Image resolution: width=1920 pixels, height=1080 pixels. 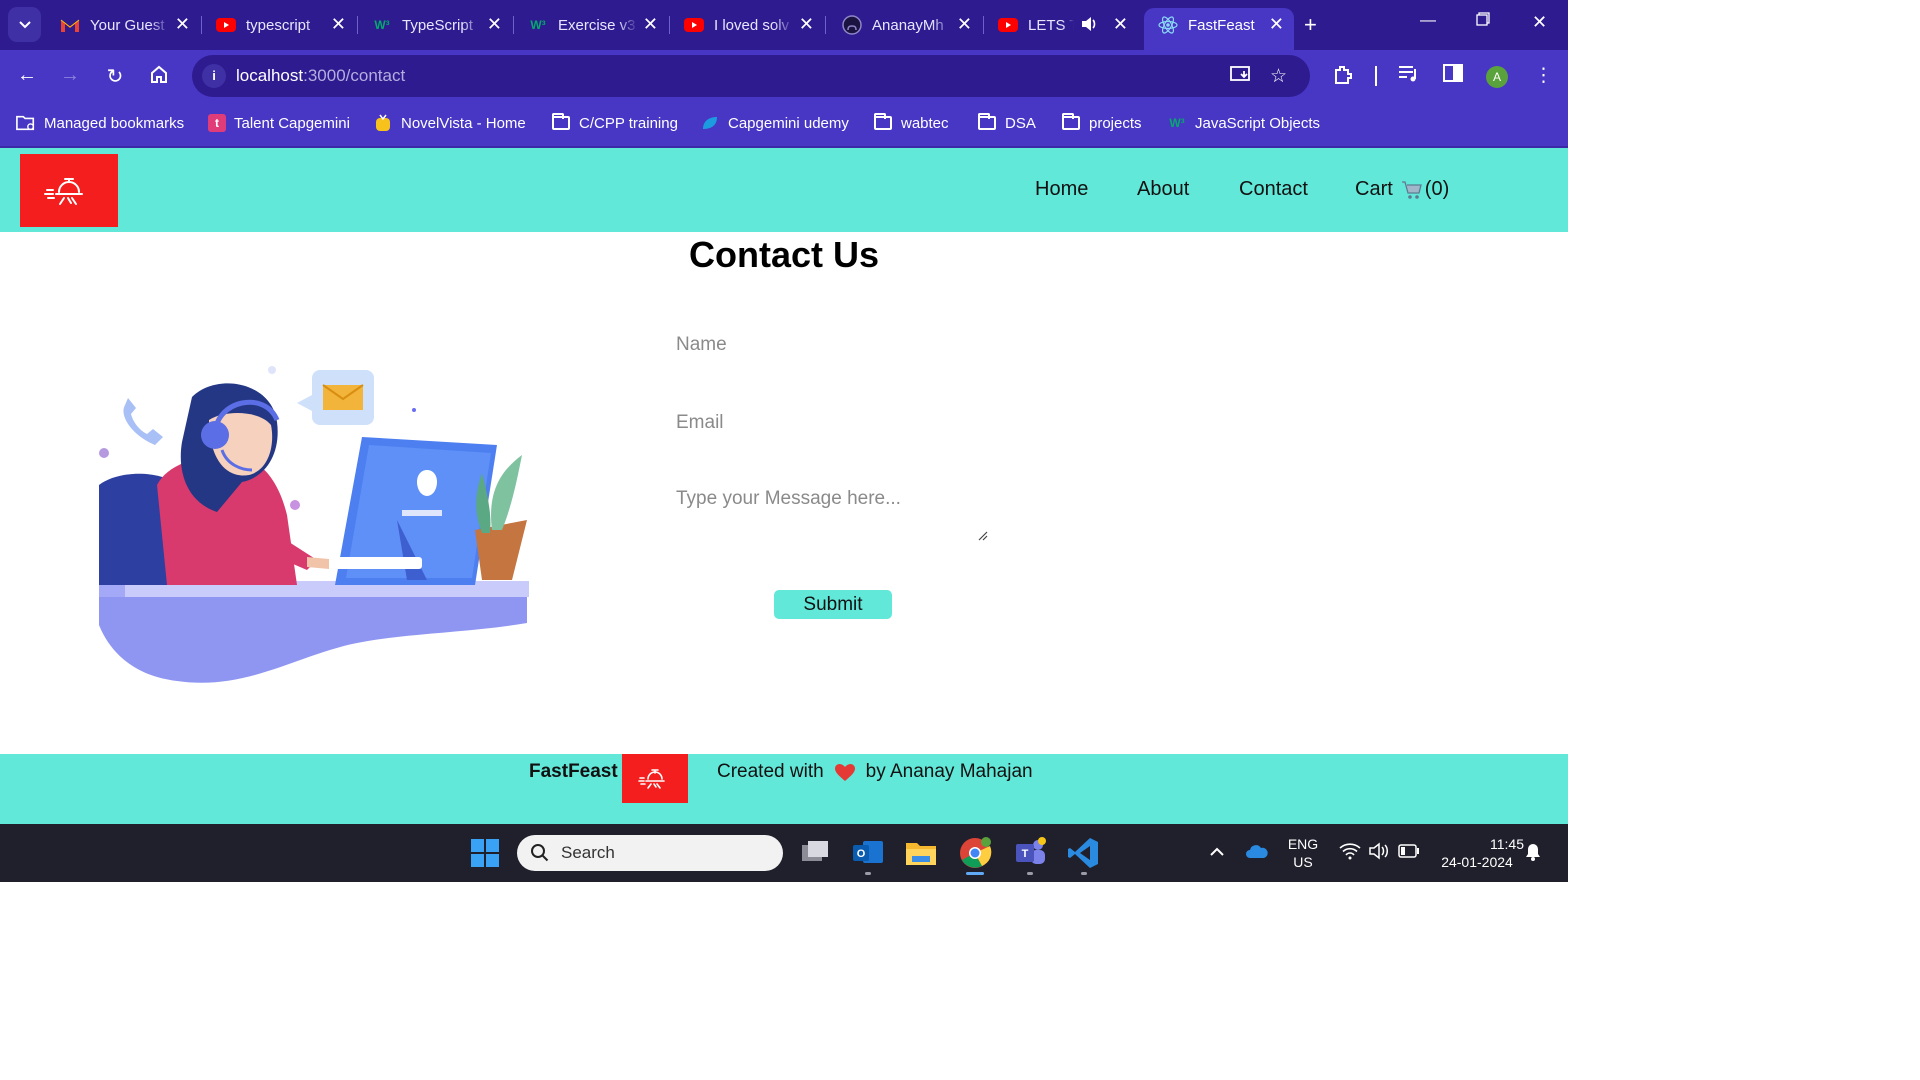 What do you see at coordinates (217, 123) in the screenshot?
I see `talent-icon: t` at bounding box center [217, 123].